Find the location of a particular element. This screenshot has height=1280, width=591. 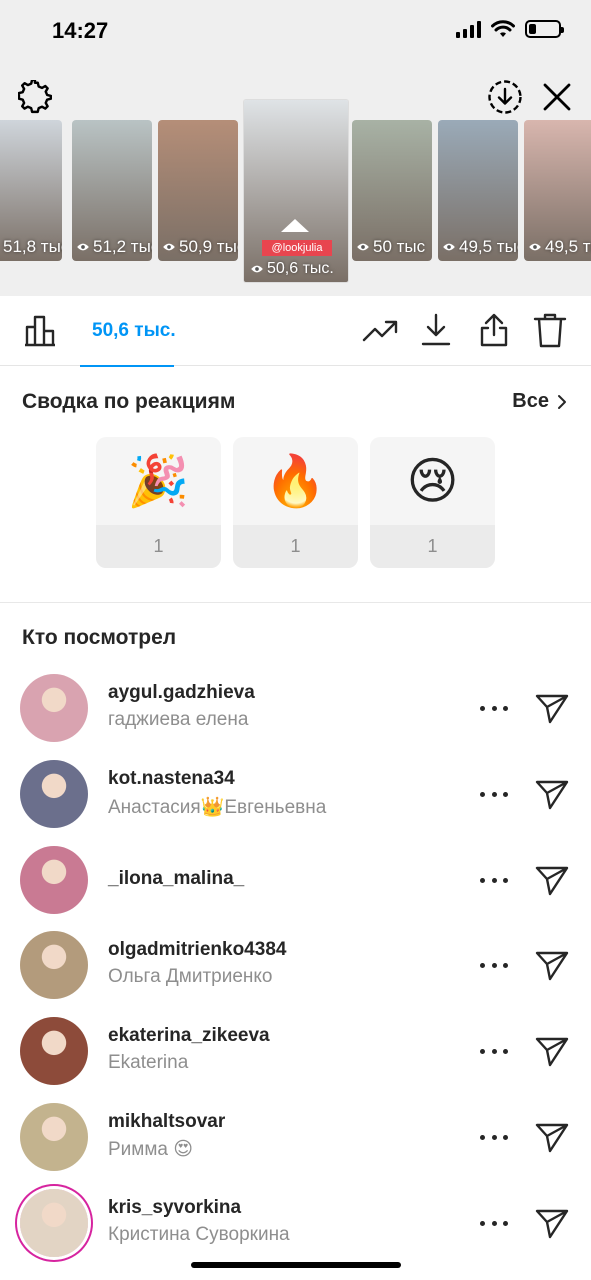

story-view-count: 50,9 тыс is located at coordinates (200, 247).